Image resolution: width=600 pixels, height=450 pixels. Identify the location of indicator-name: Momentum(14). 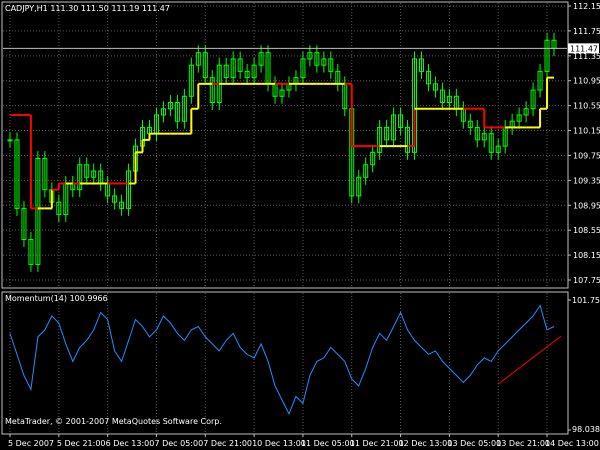
(36, 298).